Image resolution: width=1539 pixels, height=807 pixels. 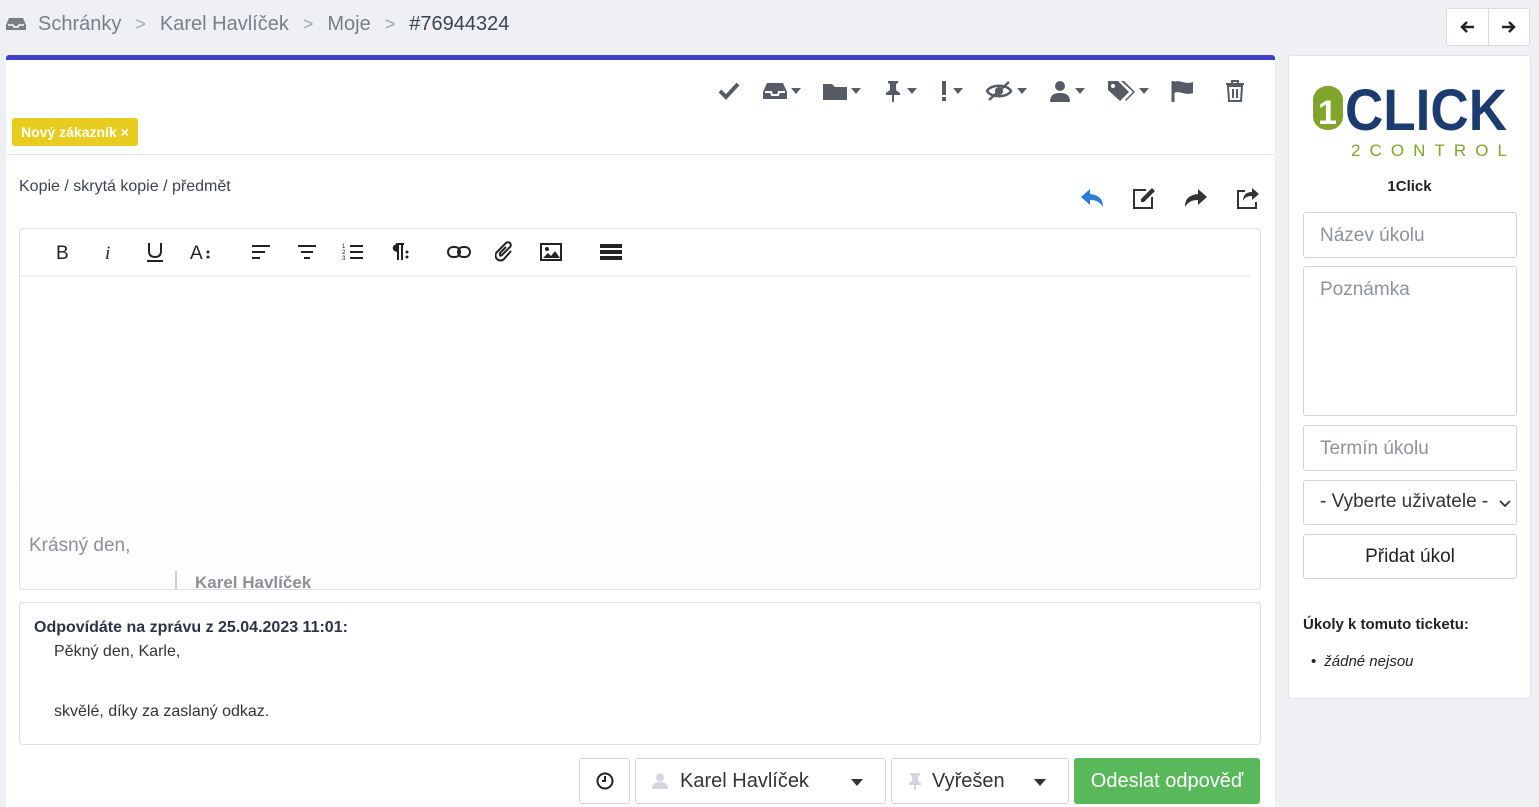 I want to click on schedule-button, so click(x=604, y=781).